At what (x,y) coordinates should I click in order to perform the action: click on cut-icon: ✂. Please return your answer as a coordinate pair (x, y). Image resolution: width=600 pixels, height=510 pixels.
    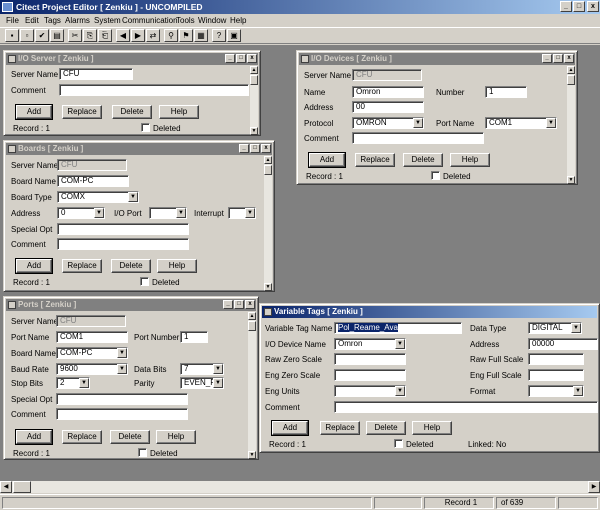
    Looking at the image, I should click on (75, 35).